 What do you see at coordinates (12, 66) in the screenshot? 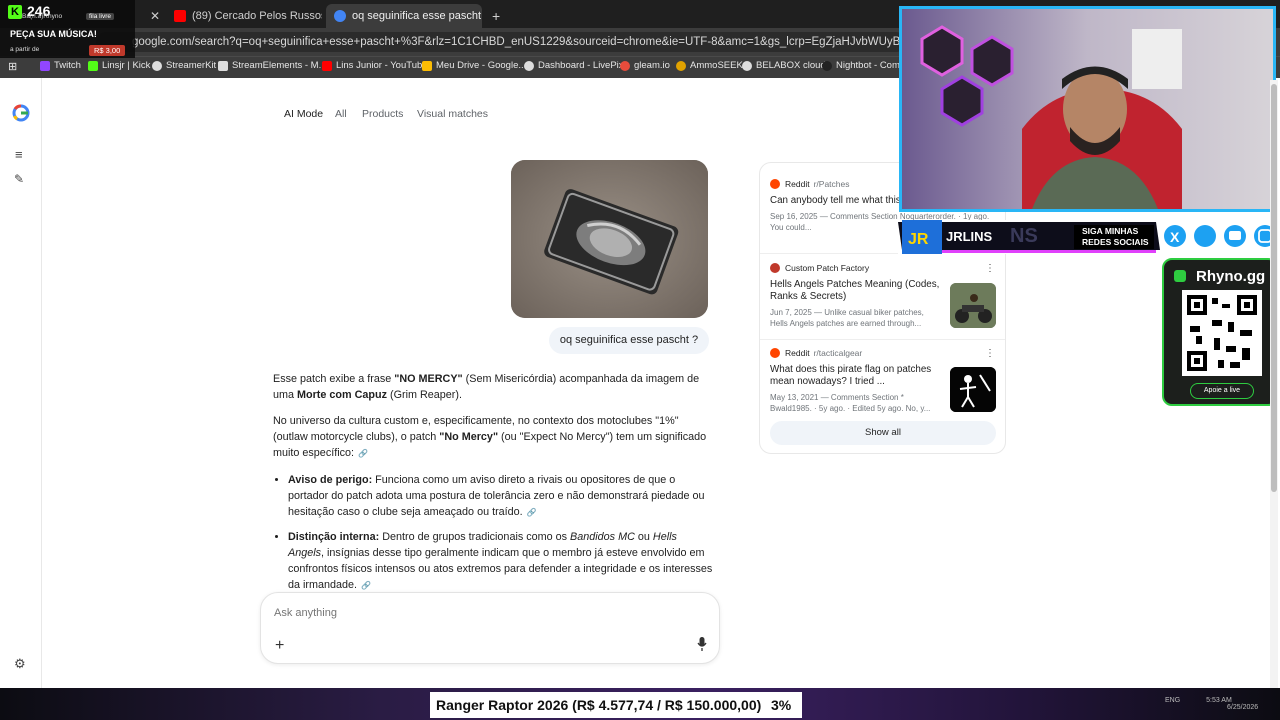
I see `apps-icon: ⊞` at bounding box center [12, 66].